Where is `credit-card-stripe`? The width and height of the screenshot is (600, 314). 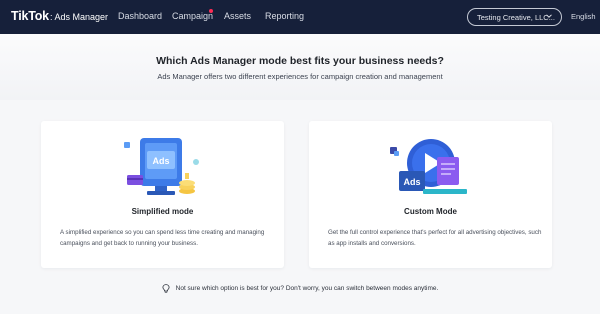 credit-card-stripe is located at coordinates (135, 179).